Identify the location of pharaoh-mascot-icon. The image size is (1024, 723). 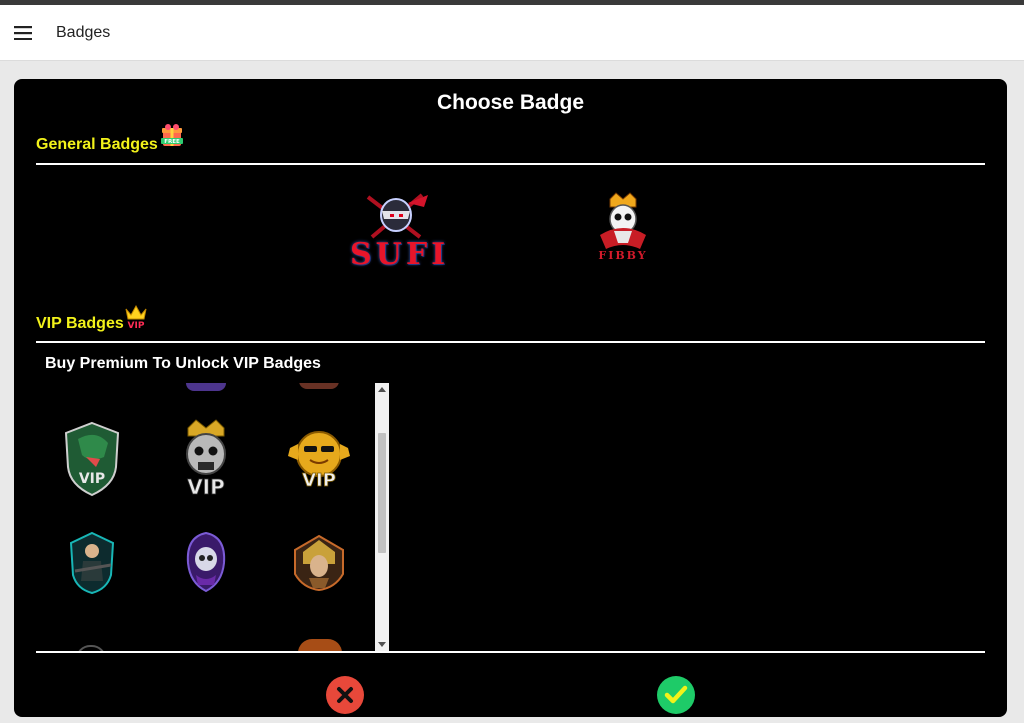
(319, 563).